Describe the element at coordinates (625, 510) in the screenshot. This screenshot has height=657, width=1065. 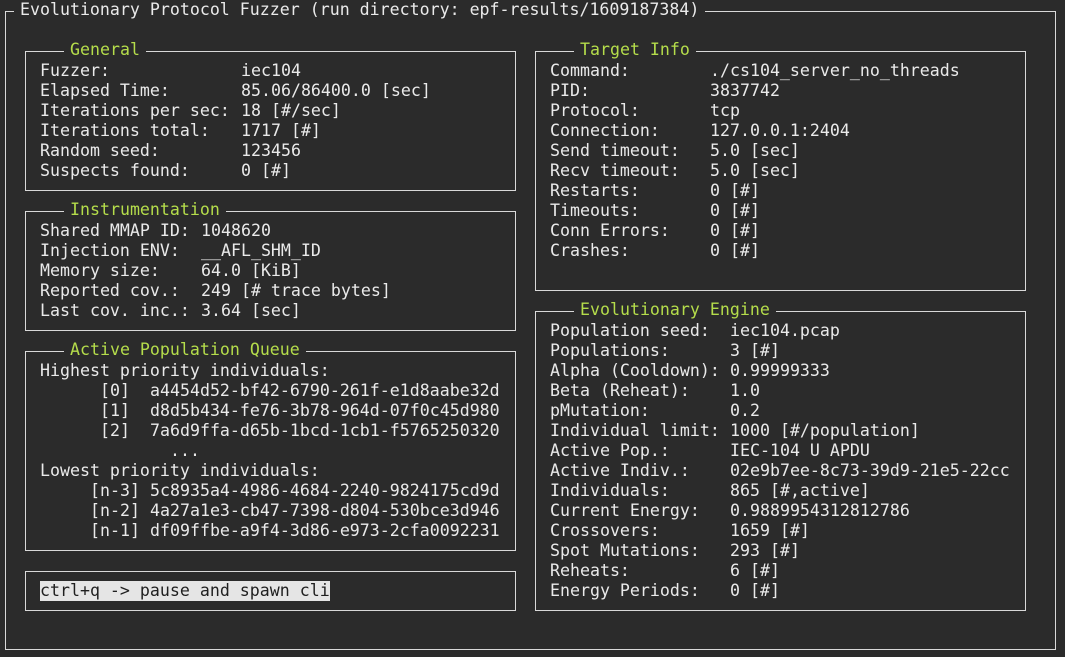
I see `engine-label-current-energy: Current Energy:` at that location.